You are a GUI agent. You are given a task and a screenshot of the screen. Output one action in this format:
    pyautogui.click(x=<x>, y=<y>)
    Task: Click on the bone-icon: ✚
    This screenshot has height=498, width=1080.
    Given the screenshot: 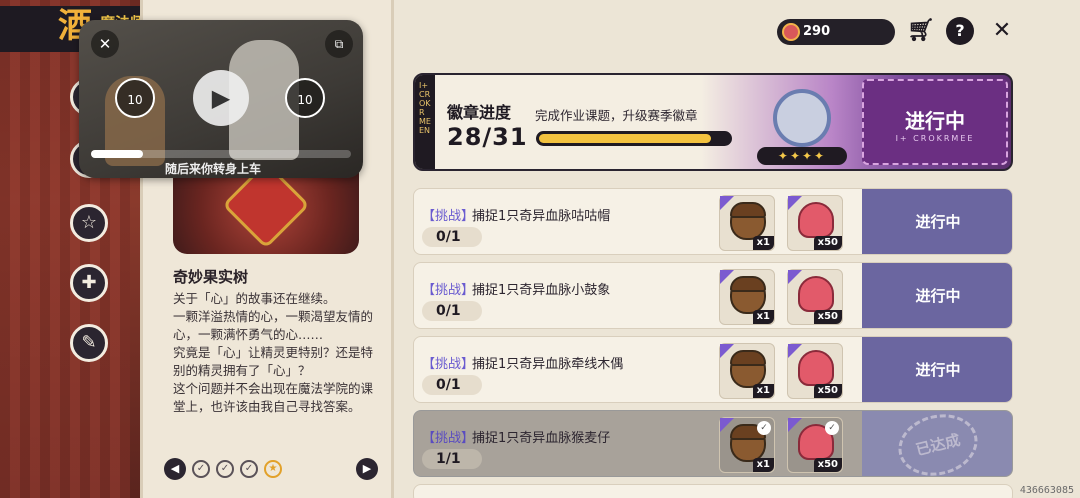 What is the action you would take?
    pyautogui.click(x=89, y=283)
    